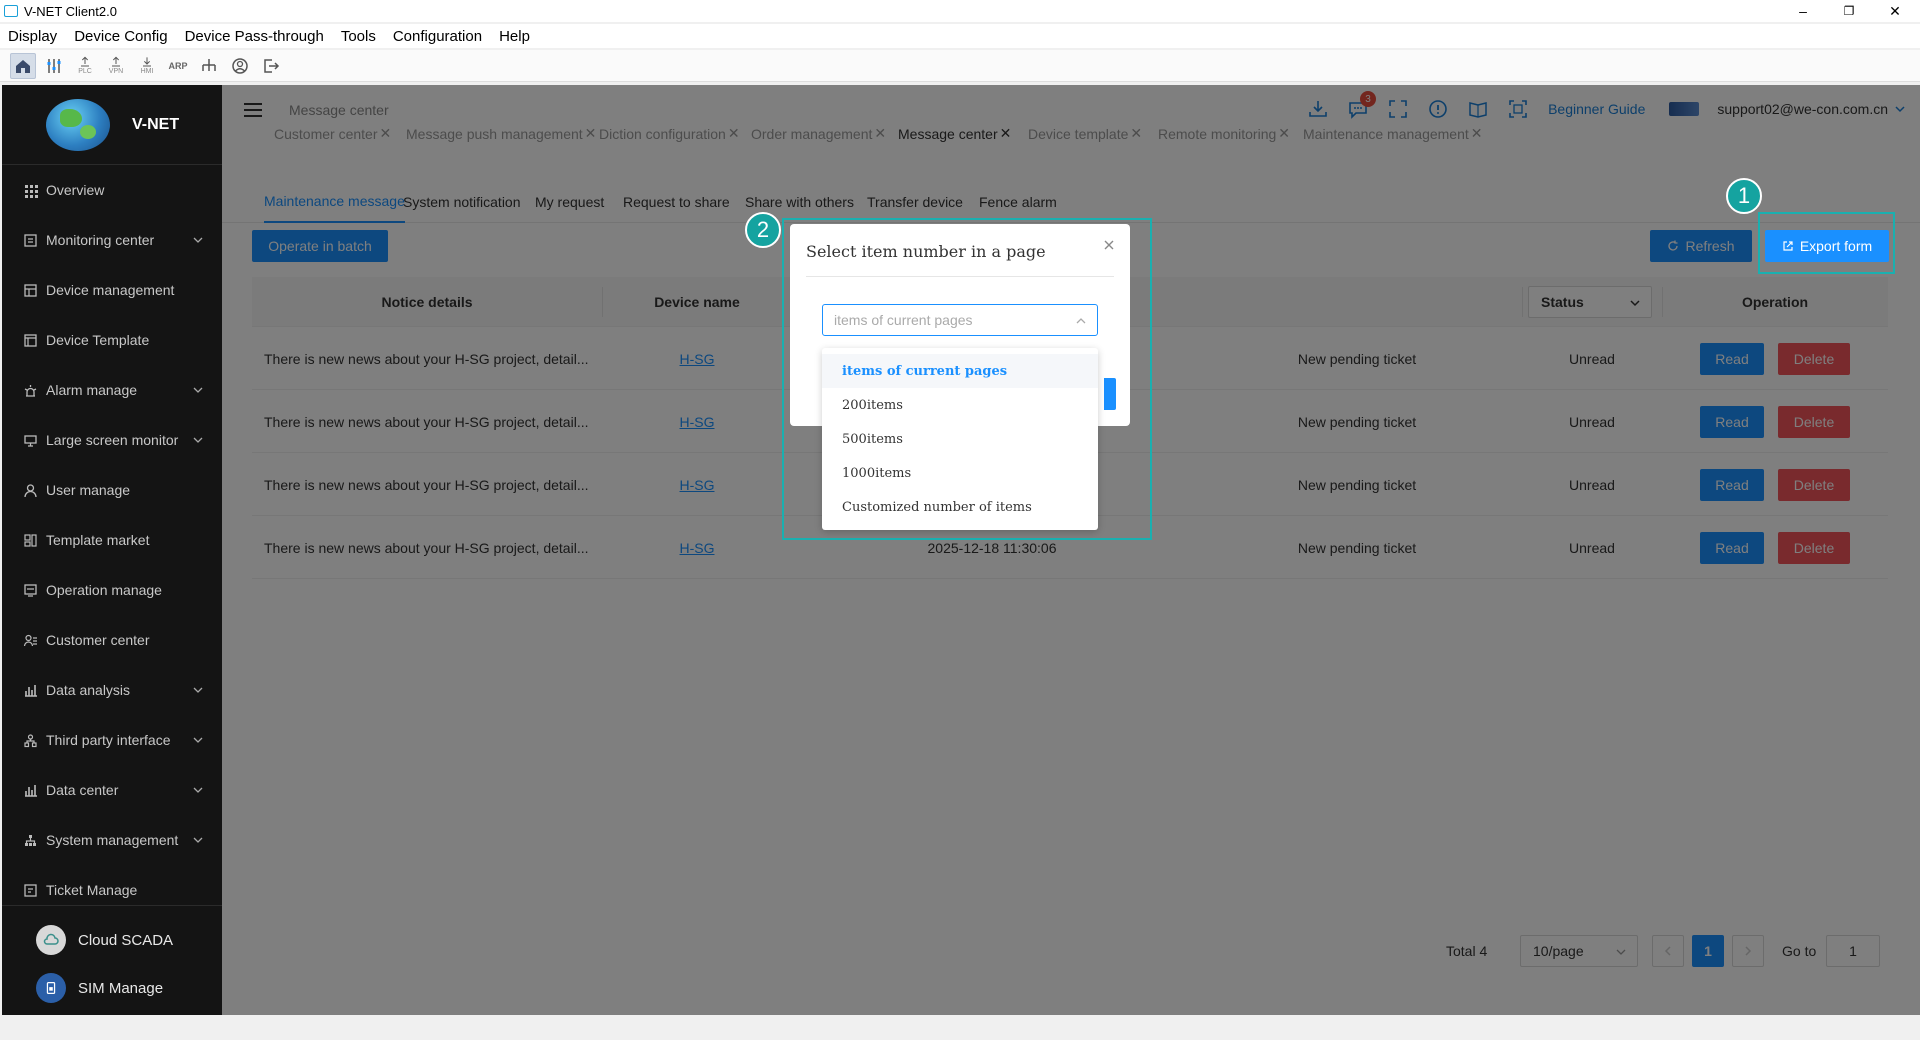 The height and width of the screenshot is (1040, 1920). I want to click on sidebar-item-monitoring-center: Monitoring center, so click(112, 240).